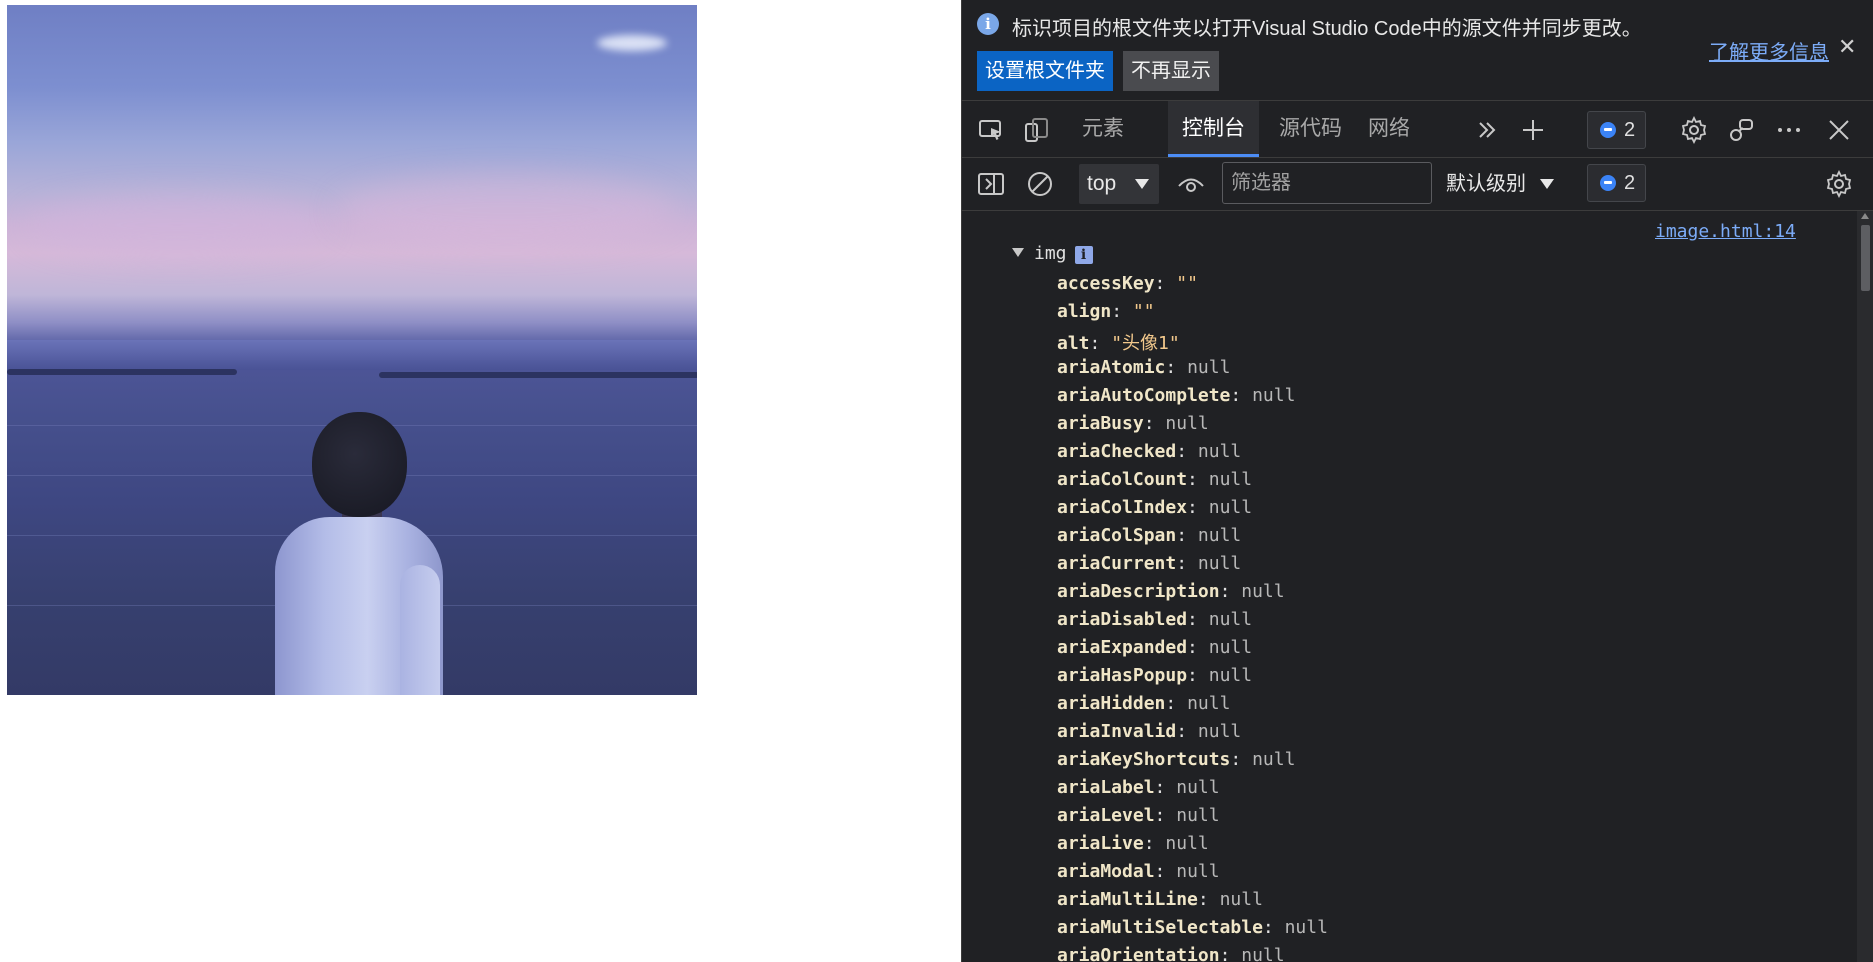  I want to click on property-row: ariaKeyShortcuts: null, so click(1192, 763).